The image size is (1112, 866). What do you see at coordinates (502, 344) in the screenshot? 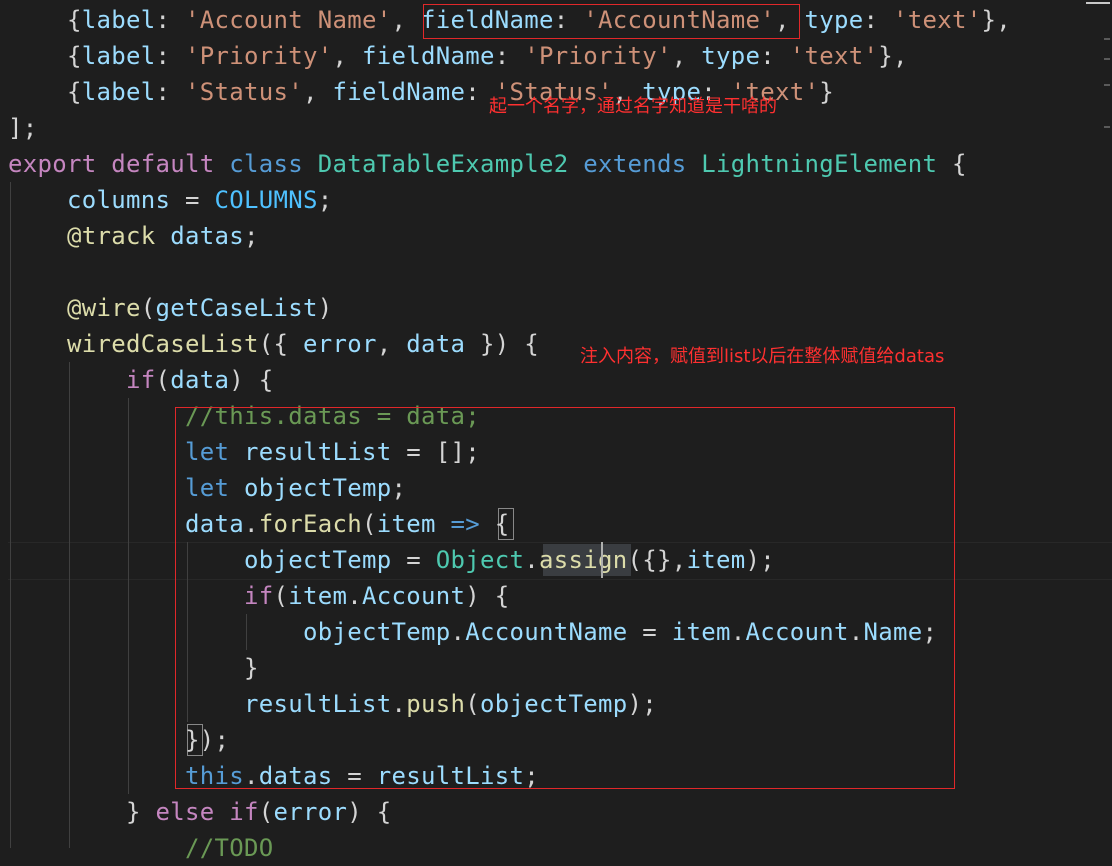
I see `code-token: }) {` at bounding box center [502, 344].